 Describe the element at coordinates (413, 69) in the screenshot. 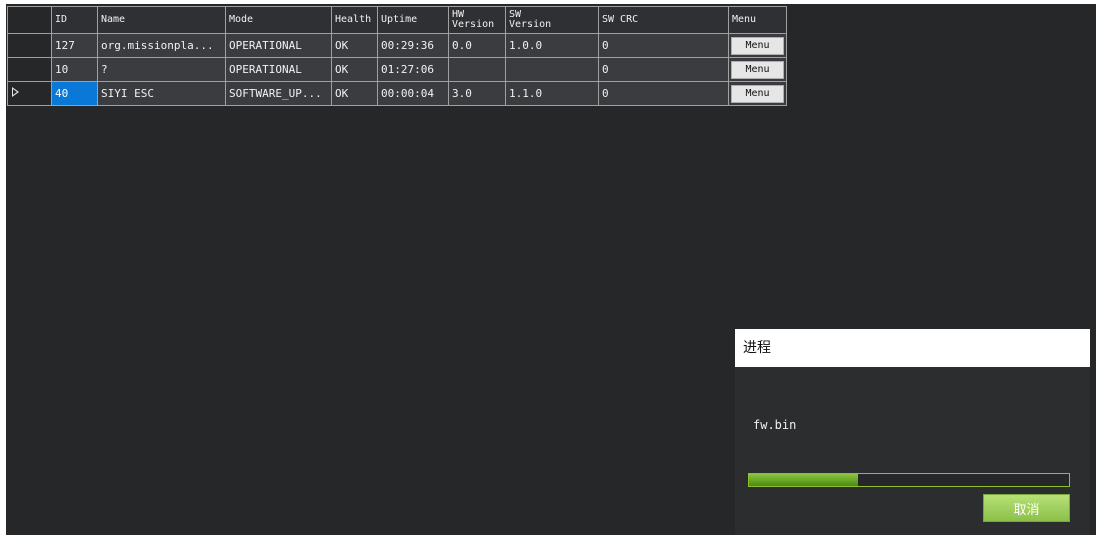

I see `uptime-cell: 01:27:06` at that location.